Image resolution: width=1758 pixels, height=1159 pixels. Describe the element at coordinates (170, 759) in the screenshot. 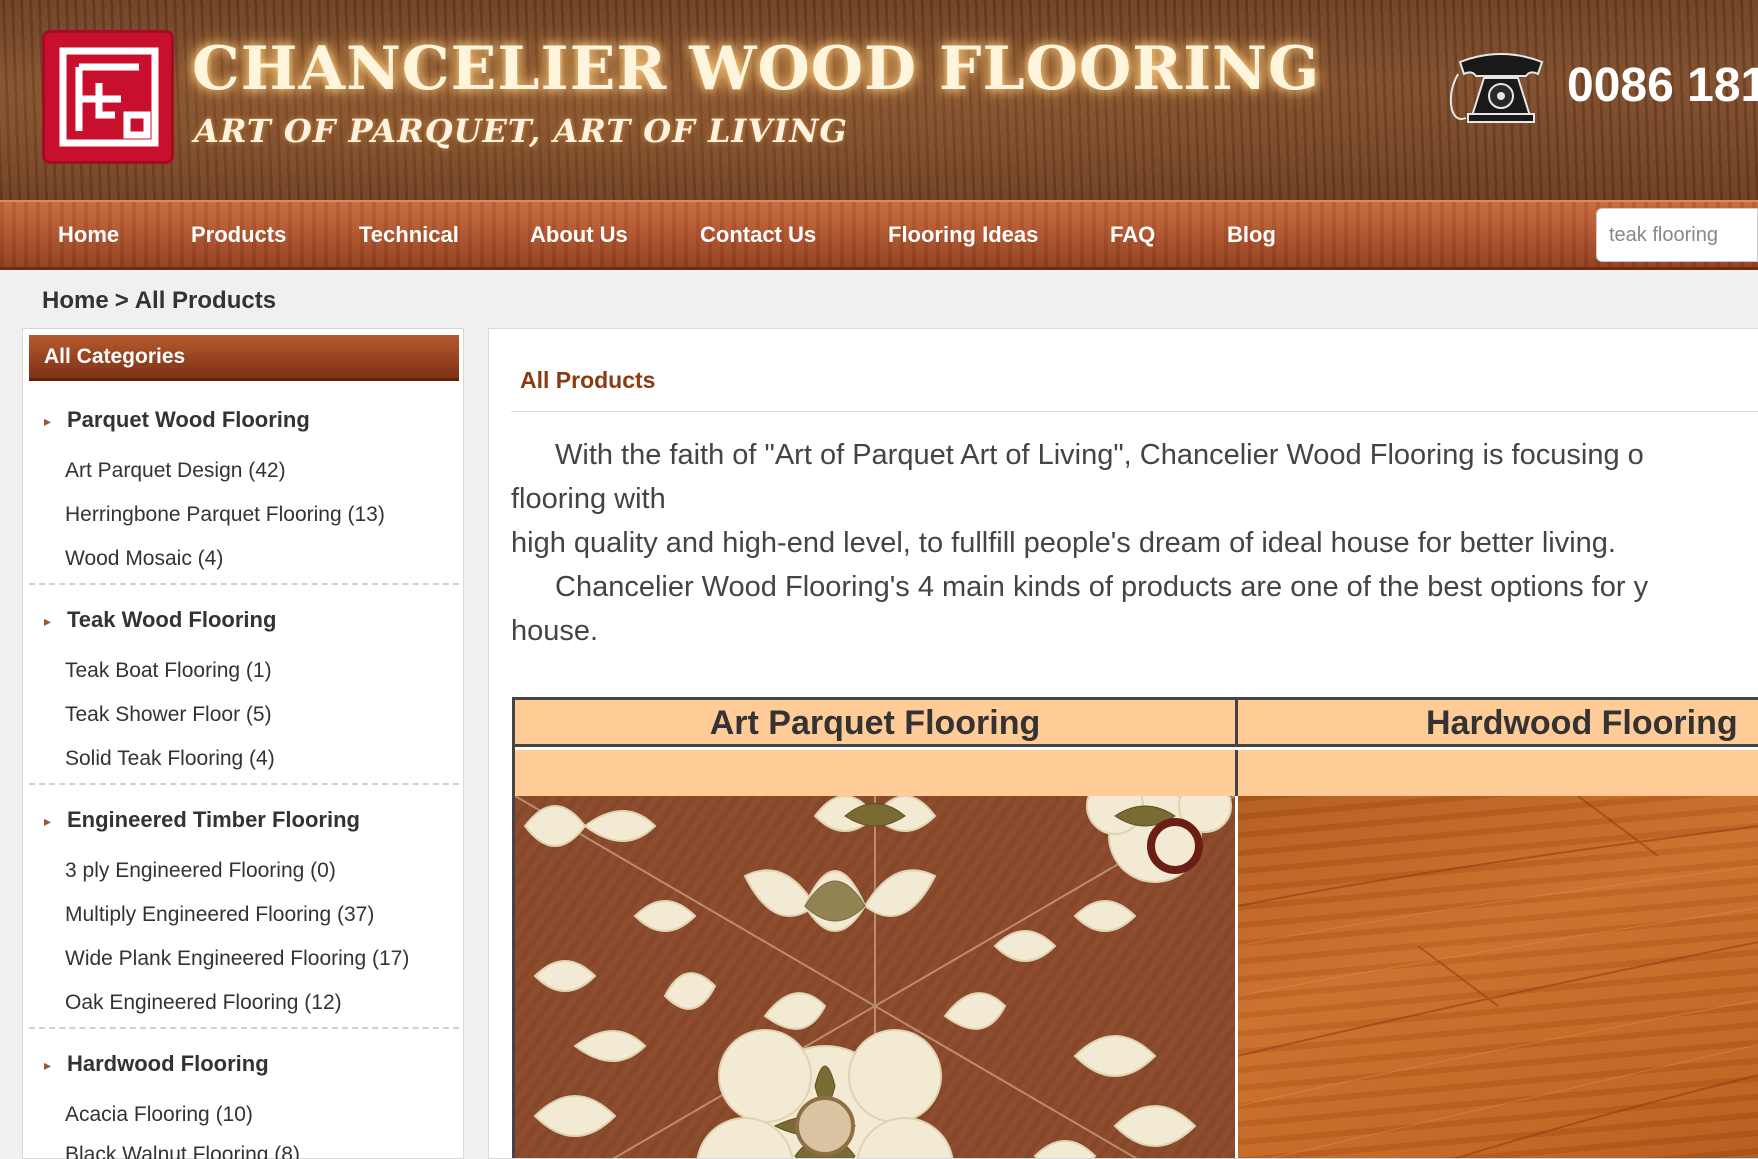

I see `subcategory-link: Solid Teak Flooring (4)` at that location.